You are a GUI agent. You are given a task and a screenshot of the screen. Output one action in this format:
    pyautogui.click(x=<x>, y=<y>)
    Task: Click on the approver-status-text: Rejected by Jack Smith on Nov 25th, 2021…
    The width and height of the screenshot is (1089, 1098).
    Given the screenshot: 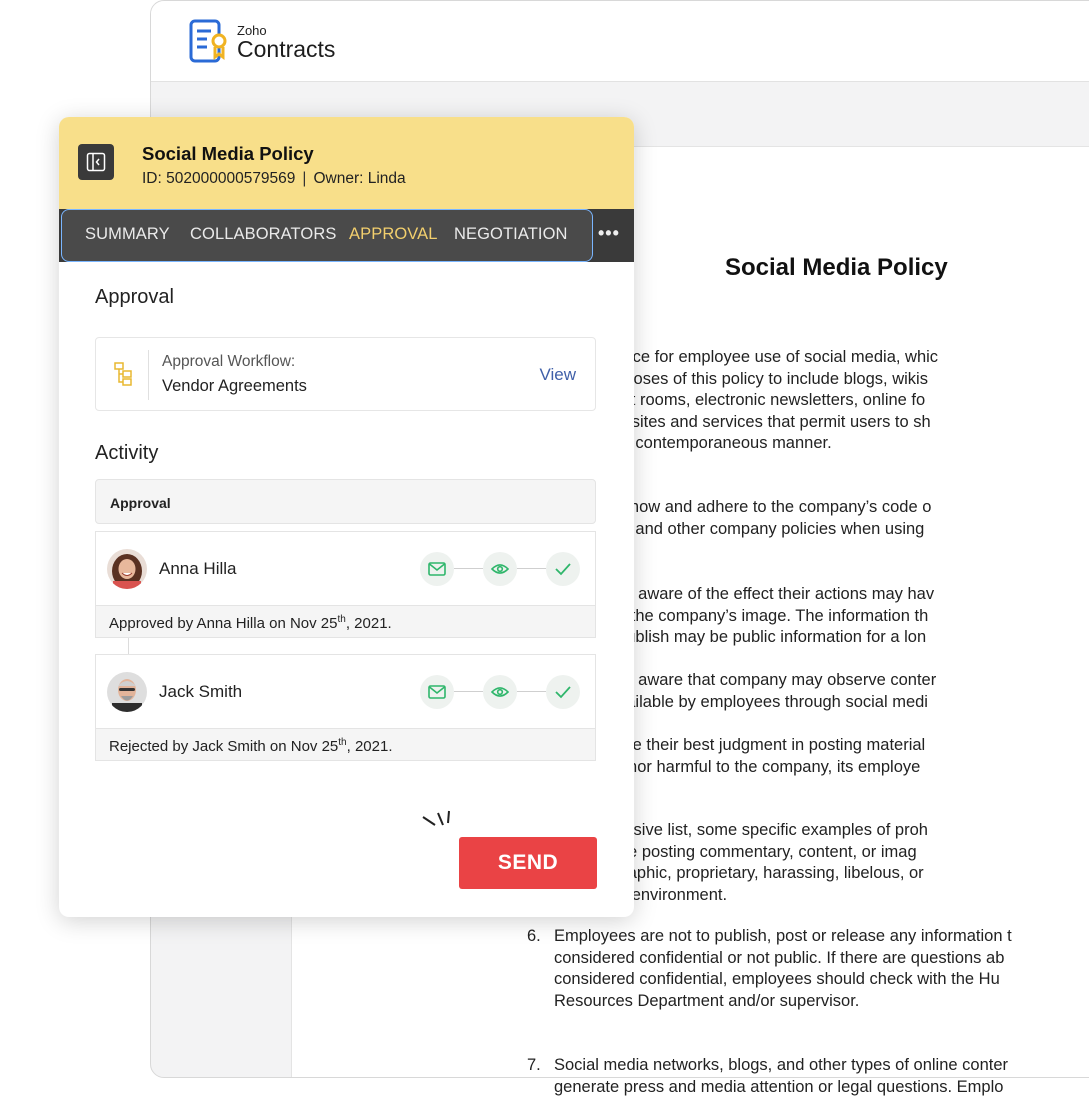 What is the action you would take?
    pyautogui.click(x=251, y=746)
    